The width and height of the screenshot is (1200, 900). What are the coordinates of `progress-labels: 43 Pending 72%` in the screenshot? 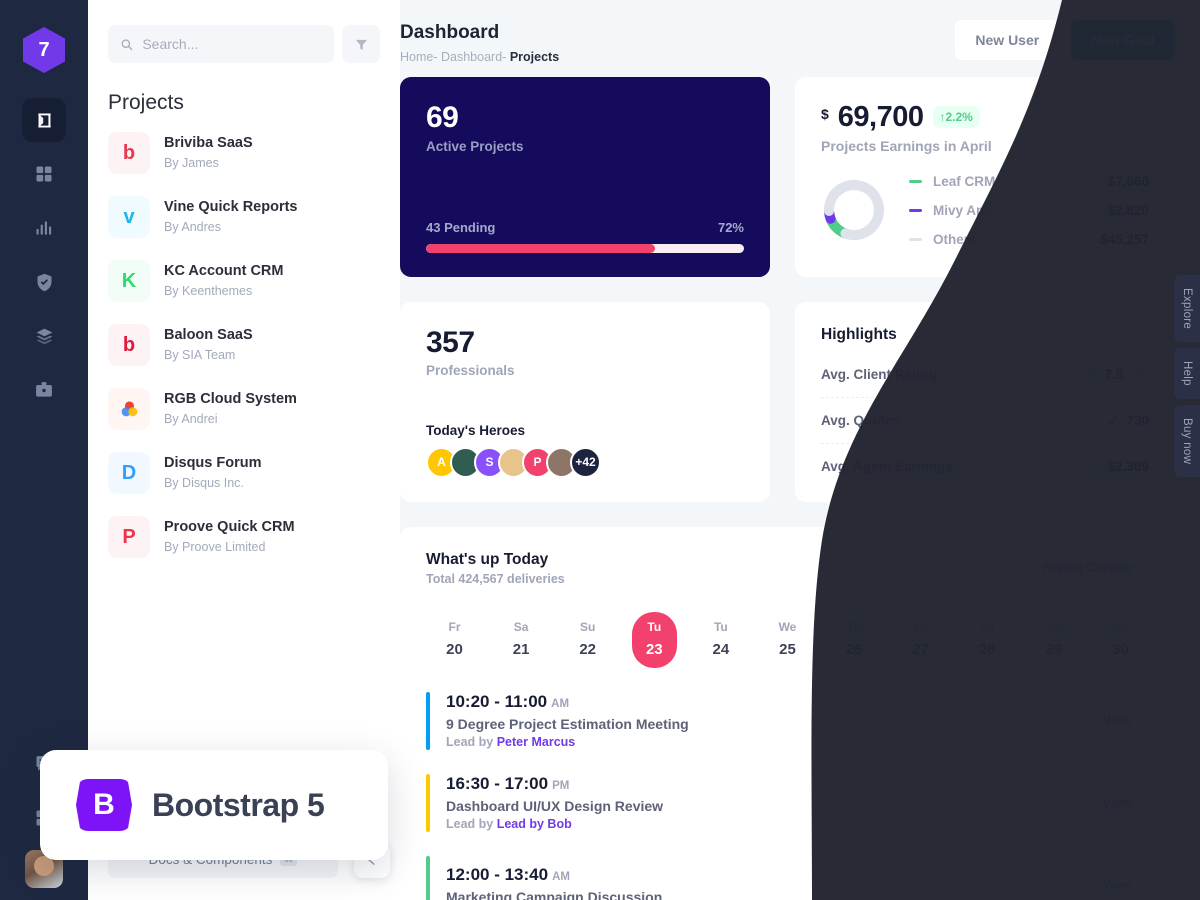 It's located at (585, 227).